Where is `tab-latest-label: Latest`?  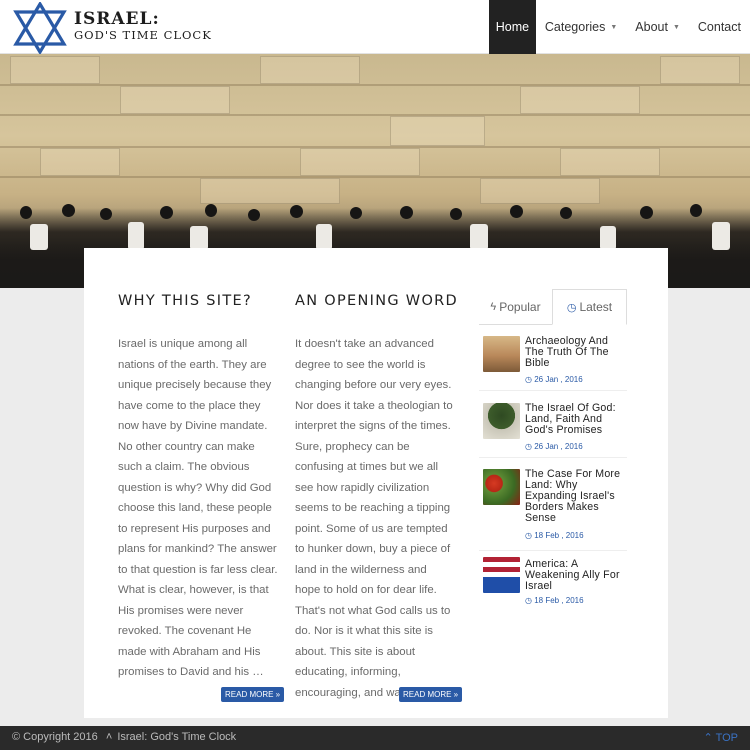
tab-latest-label: Latest is located at coordinates (596, 307).